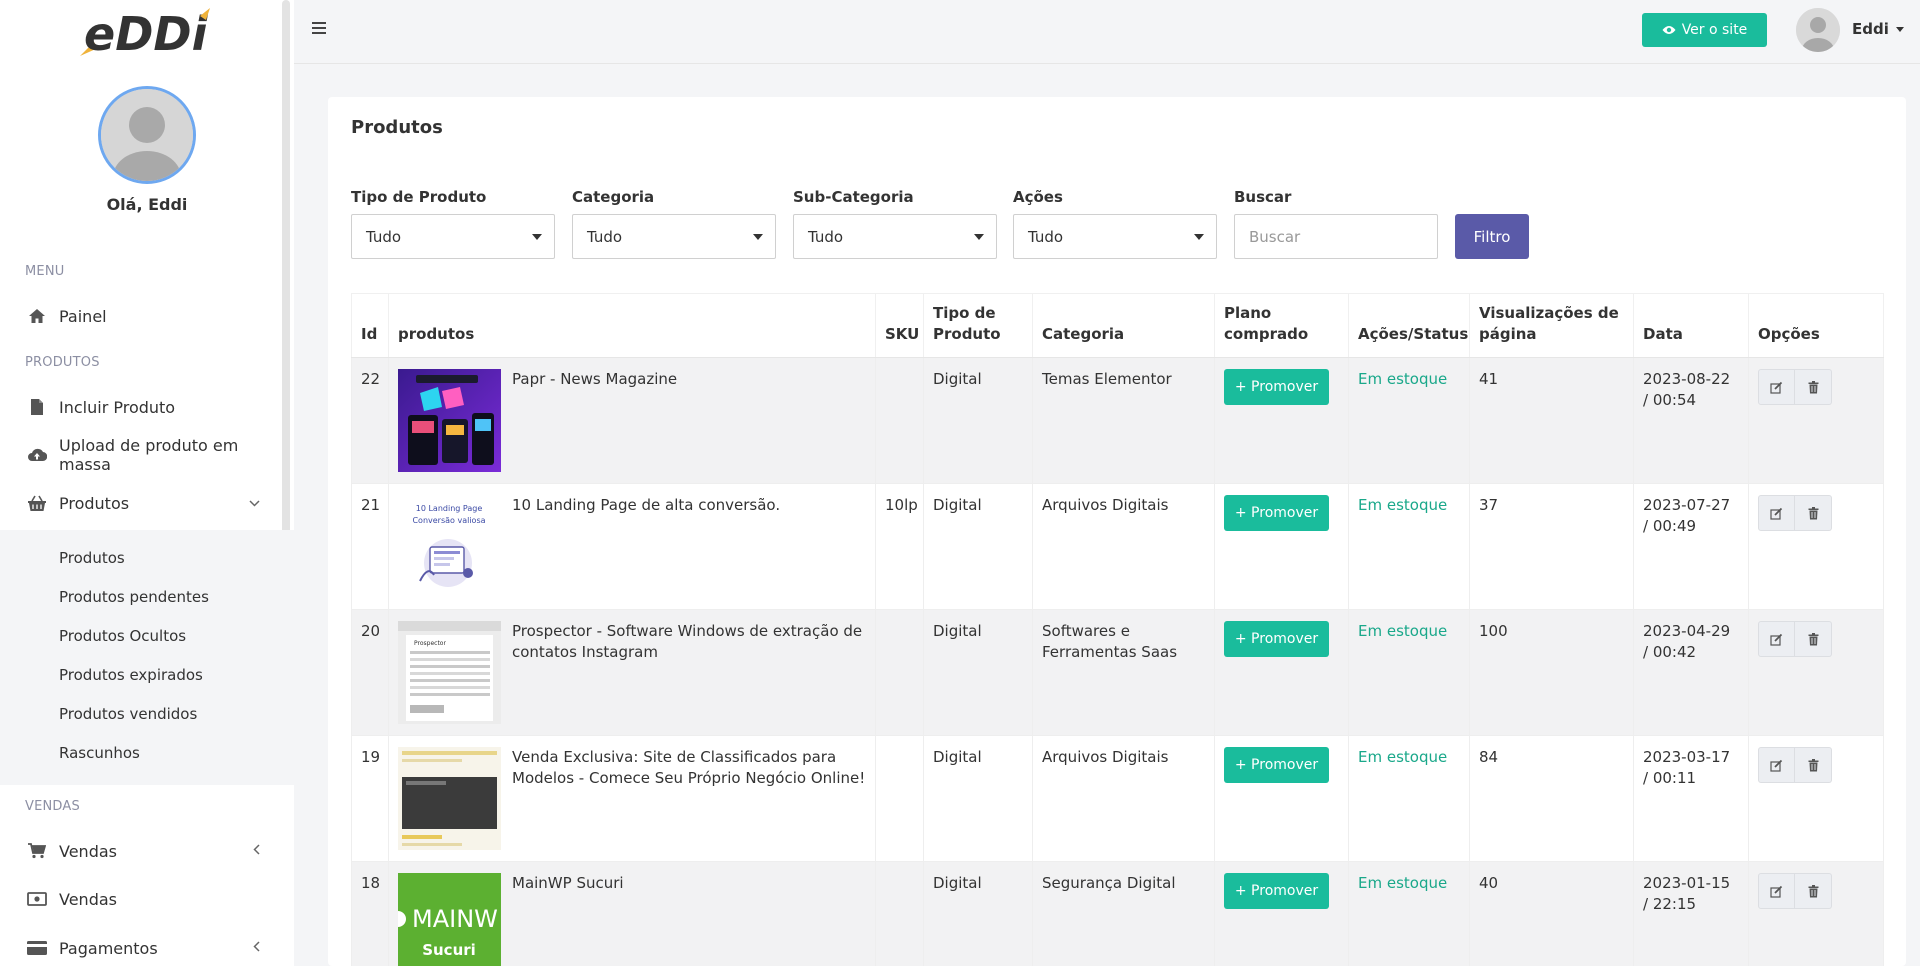  Describe the element at coordinates (147, 204) in the screenshot. I see `greeting: Olá, Eddi` at that location.